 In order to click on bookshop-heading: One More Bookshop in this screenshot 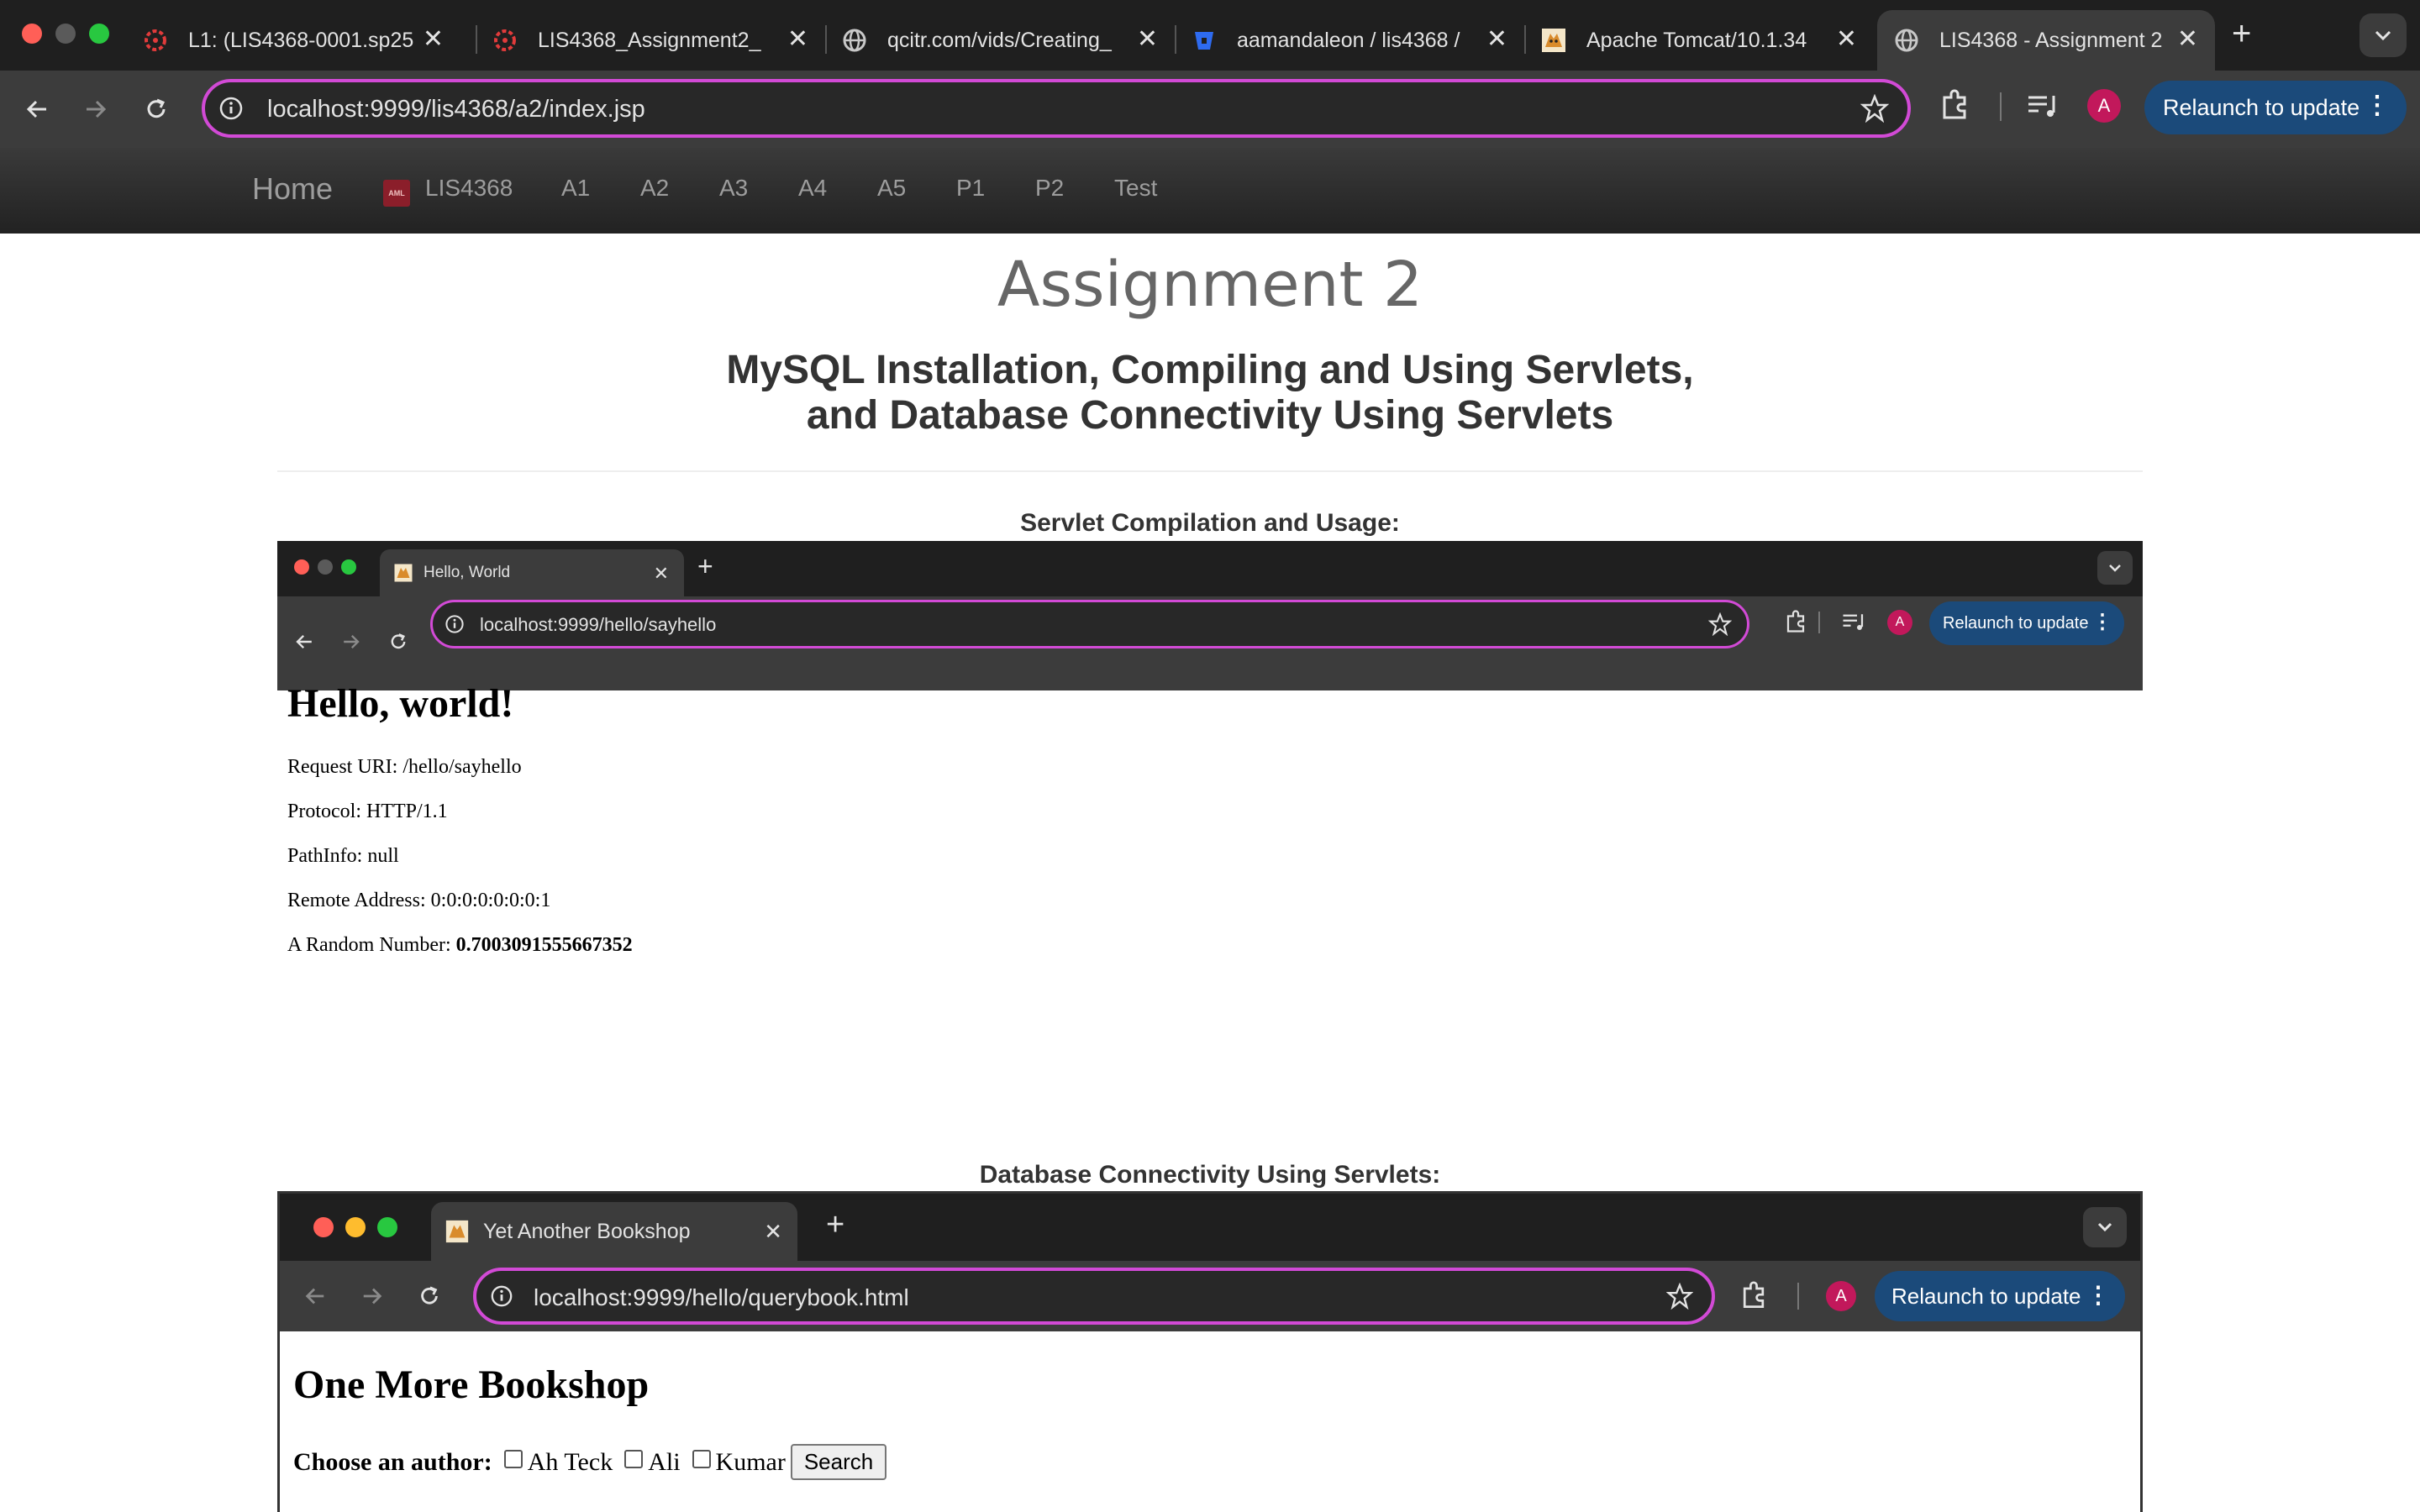, I will do `click(471, 1384)`.